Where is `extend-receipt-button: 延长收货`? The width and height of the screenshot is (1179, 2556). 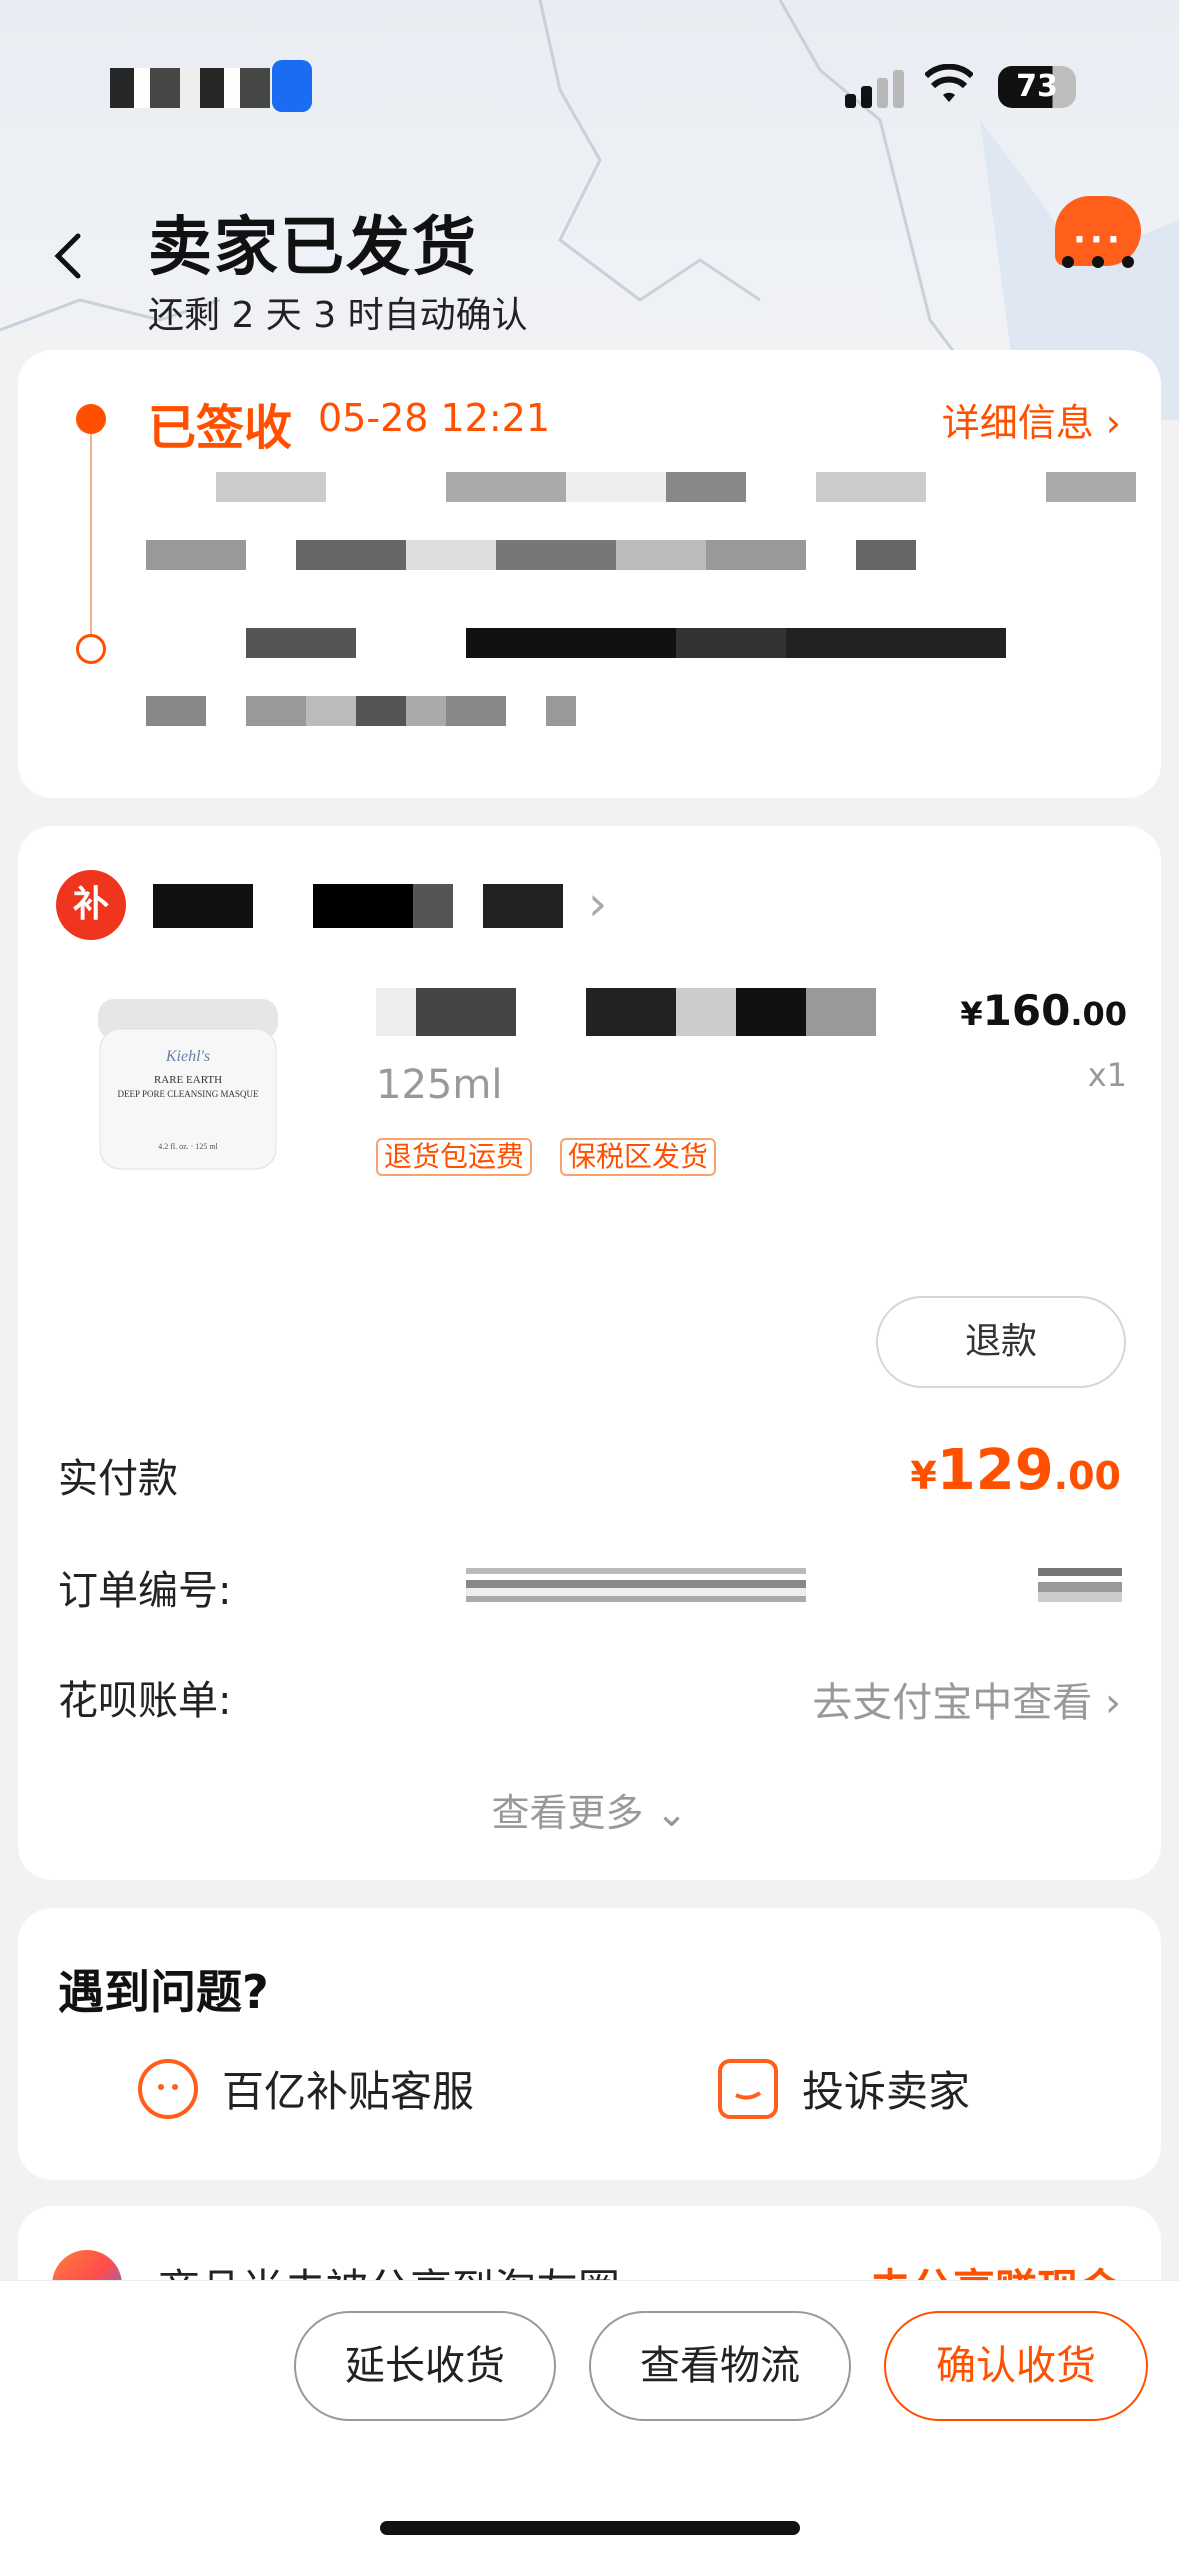
extend-receipt-button: 延长收货 is located at coordinates (425, 2366).